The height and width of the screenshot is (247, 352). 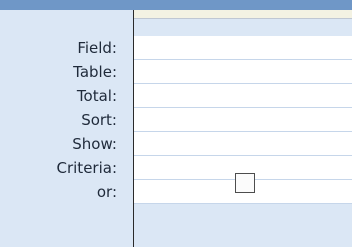 I want to click on row-sort: Sort:, so click(x=176, y=120).